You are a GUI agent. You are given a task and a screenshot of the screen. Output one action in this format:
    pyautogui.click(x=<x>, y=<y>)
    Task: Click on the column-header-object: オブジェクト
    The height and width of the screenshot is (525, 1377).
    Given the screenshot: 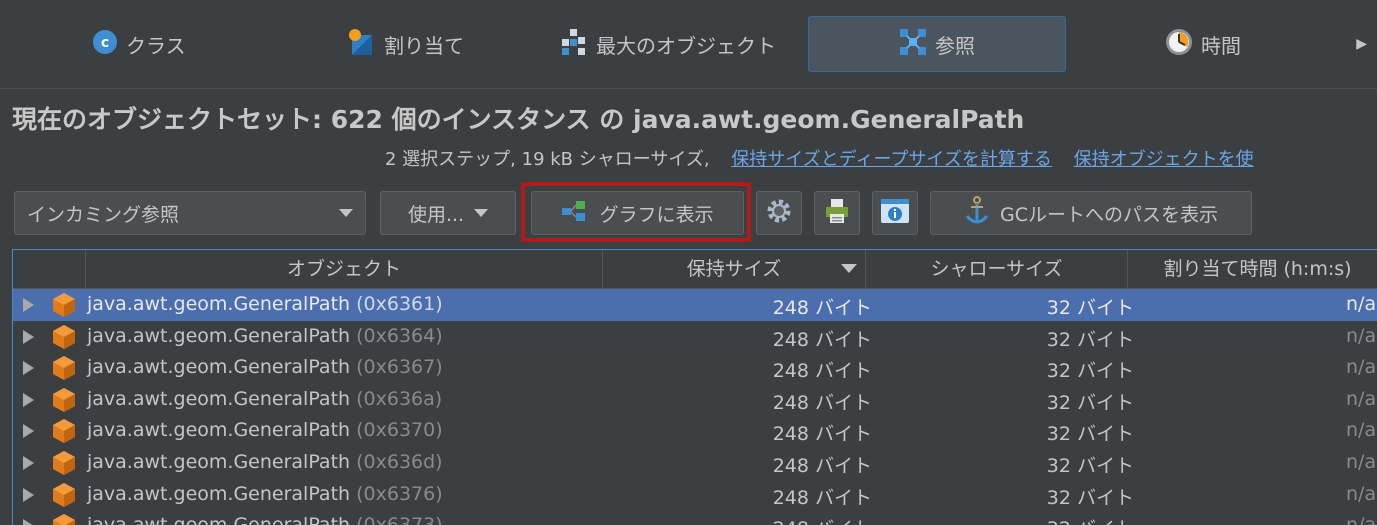 What is the action you would take?
    pyautogui.click(x=343, y=269)
    